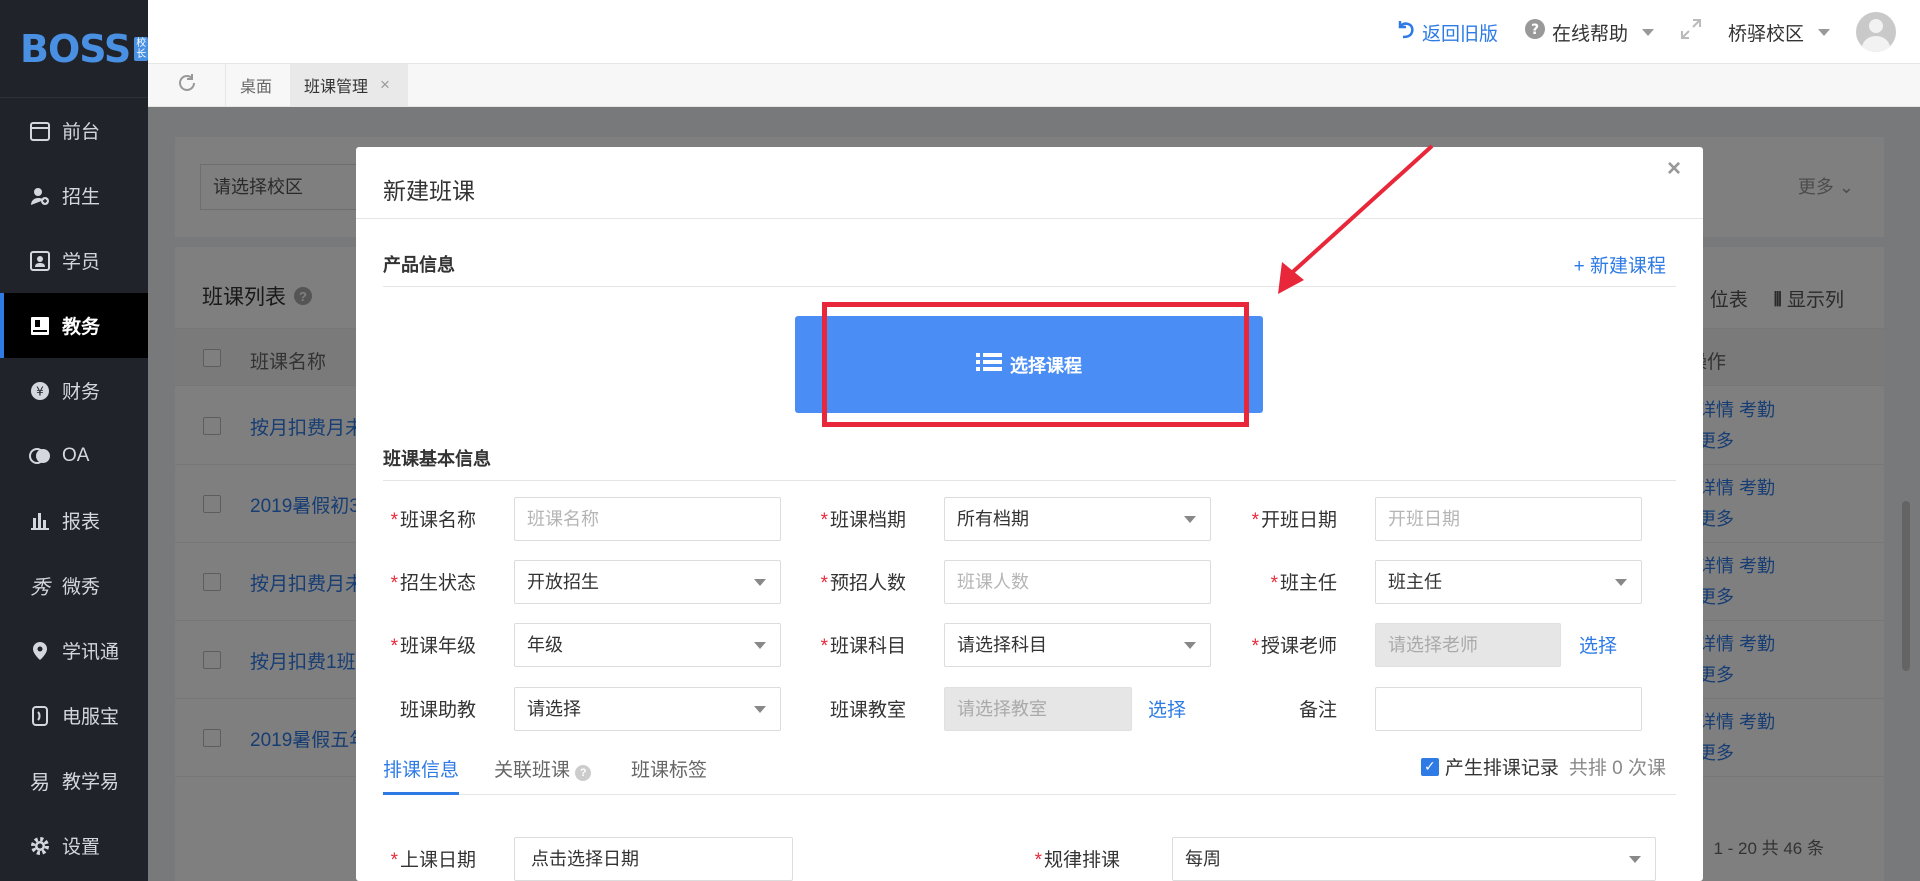 The width and height of the screenshot is (1920, 881). Describe the element at coordinates (1508, 519) in the screenshot. I see `start-date-input: 开班日期` at that location.